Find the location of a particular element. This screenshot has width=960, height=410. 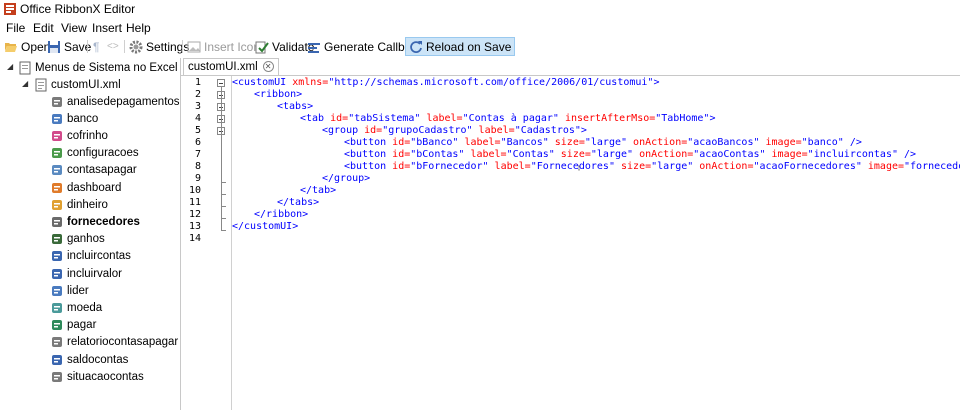

tree-item-label: configuracoes is located at coordinates (103, 153).